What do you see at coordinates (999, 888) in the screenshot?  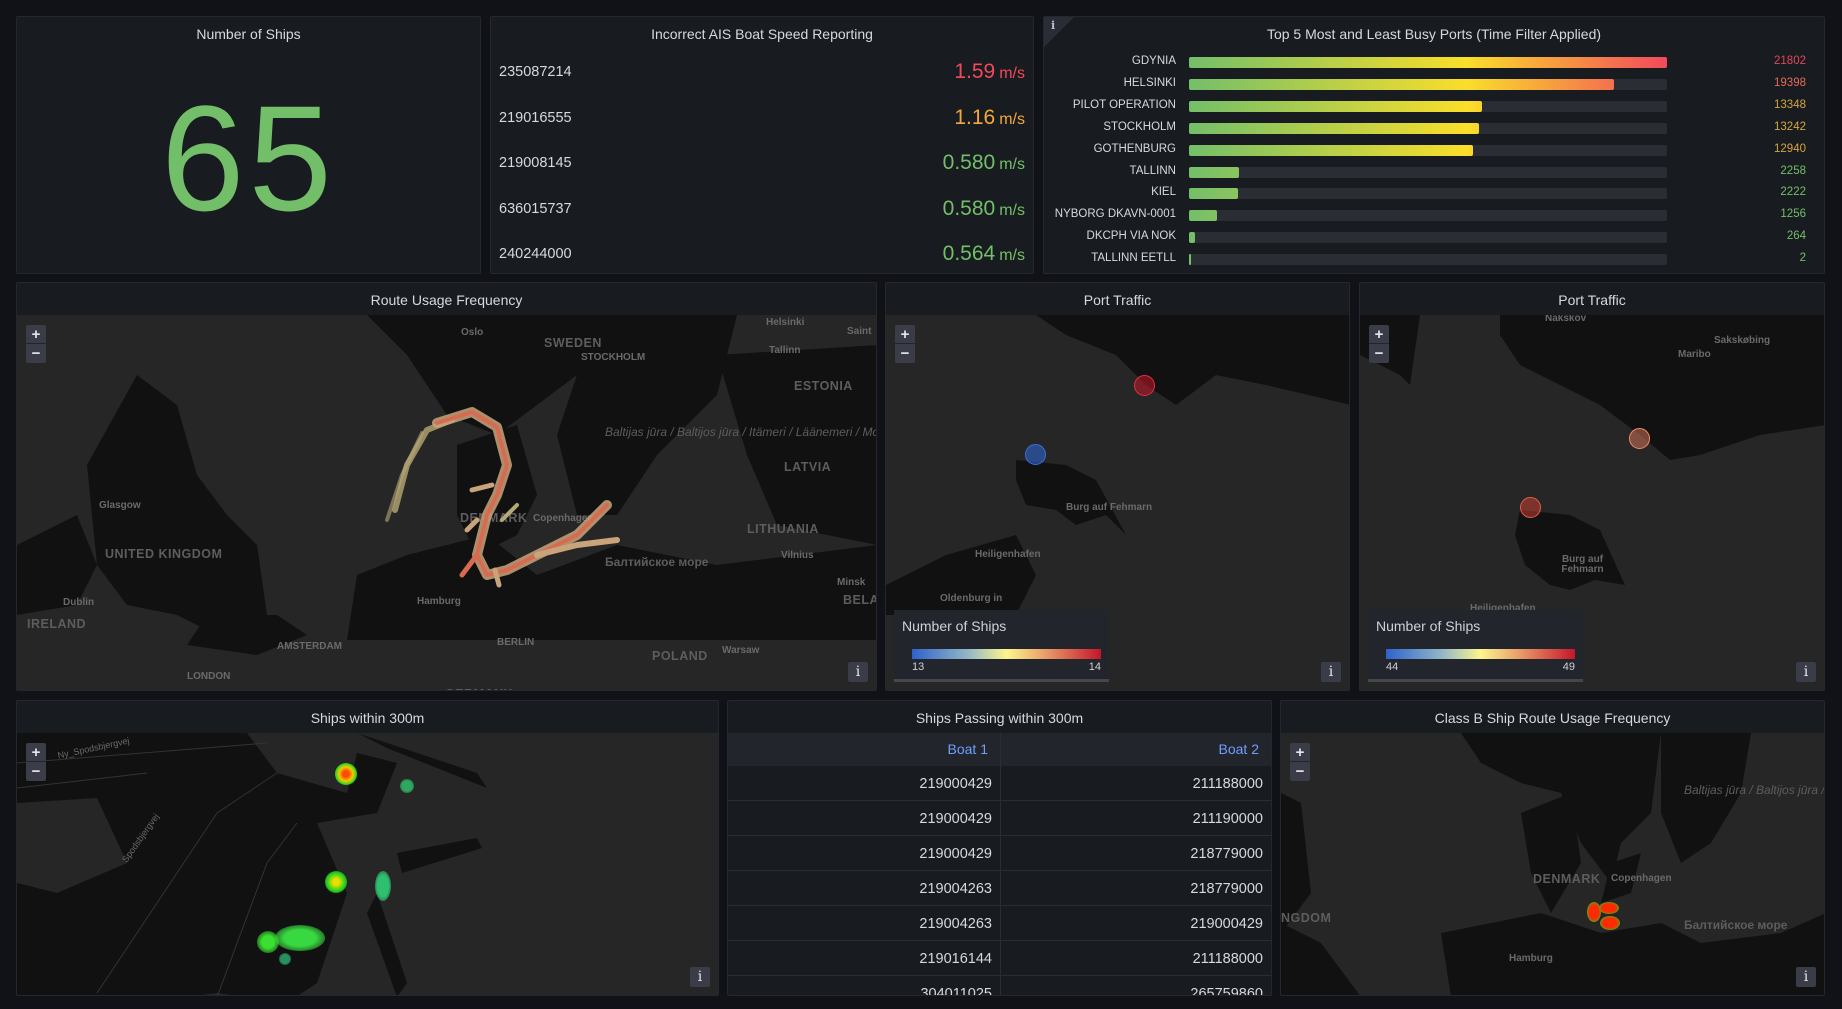 I see `table-row: 219004263 218779000` at bounding box center [999, 888].